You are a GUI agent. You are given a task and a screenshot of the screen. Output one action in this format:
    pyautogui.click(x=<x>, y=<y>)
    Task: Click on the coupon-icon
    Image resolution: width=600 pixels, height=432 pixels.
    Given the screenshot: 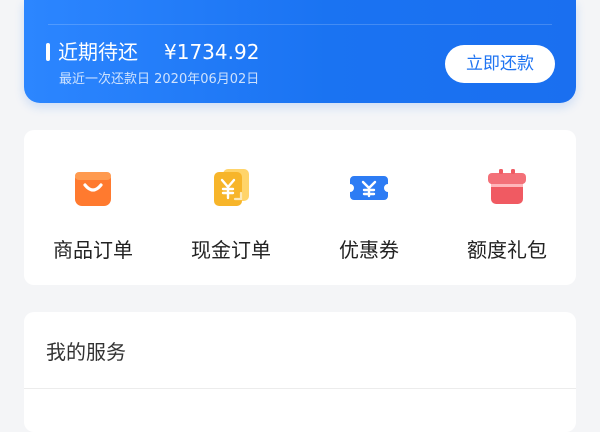 What is the action you would take?
    pyautogui.click(x=369, y=187)
    